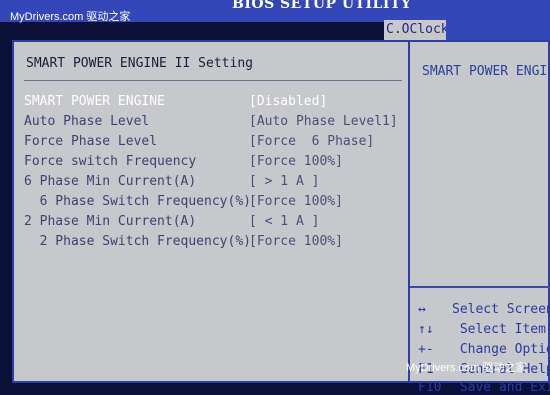  Describe the element at coordinates (426, 349) in the screenshot. I see `plus-minus-key: +-` at that location.